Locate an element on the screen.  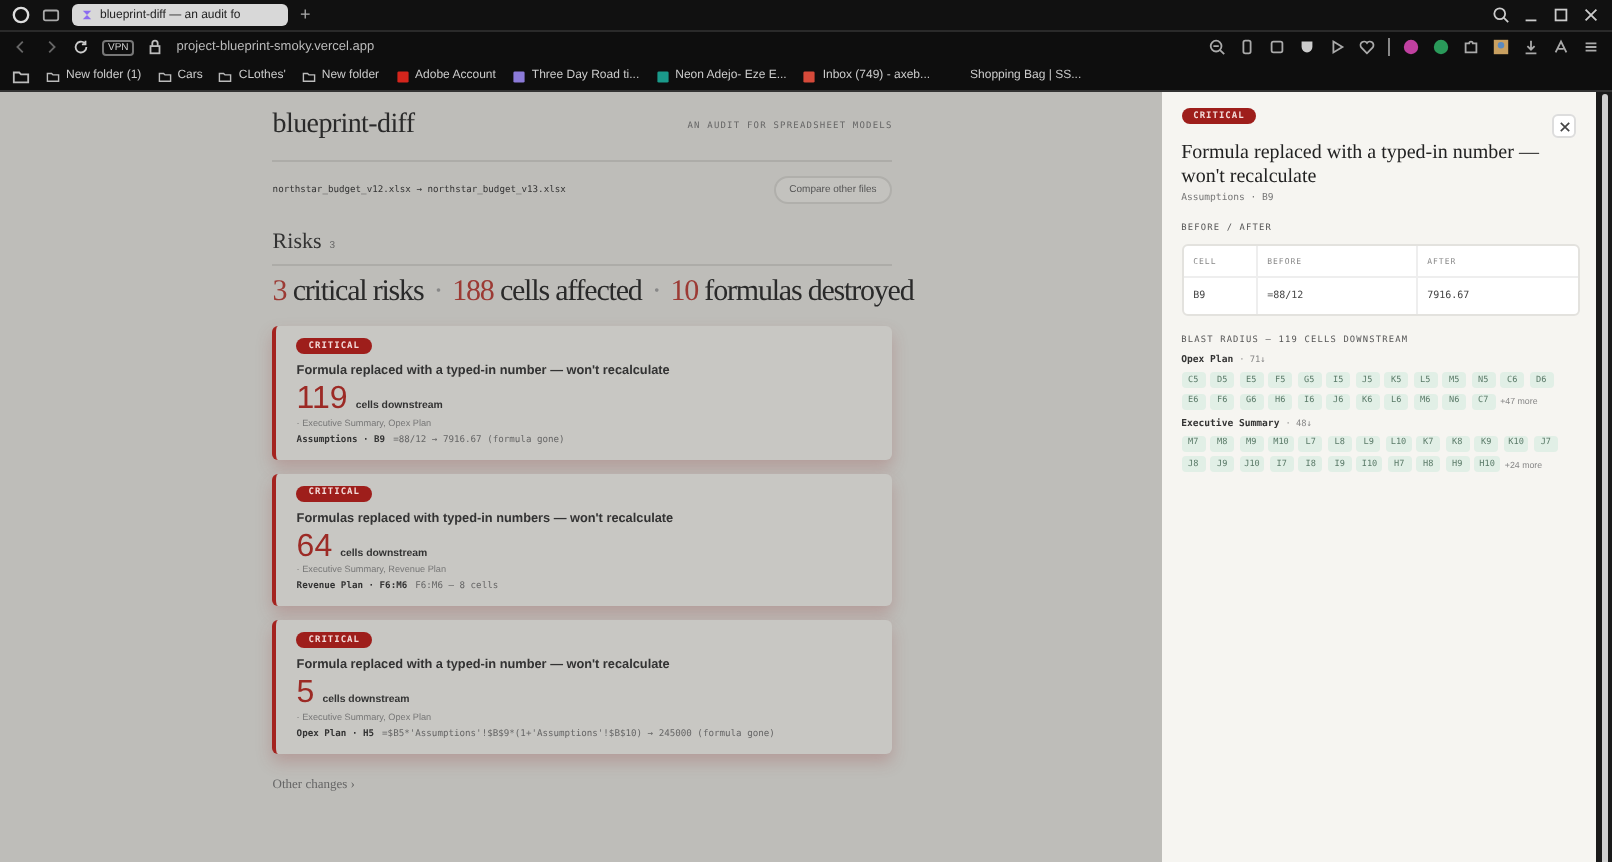
risk-card is located at coordinates (582, 687).